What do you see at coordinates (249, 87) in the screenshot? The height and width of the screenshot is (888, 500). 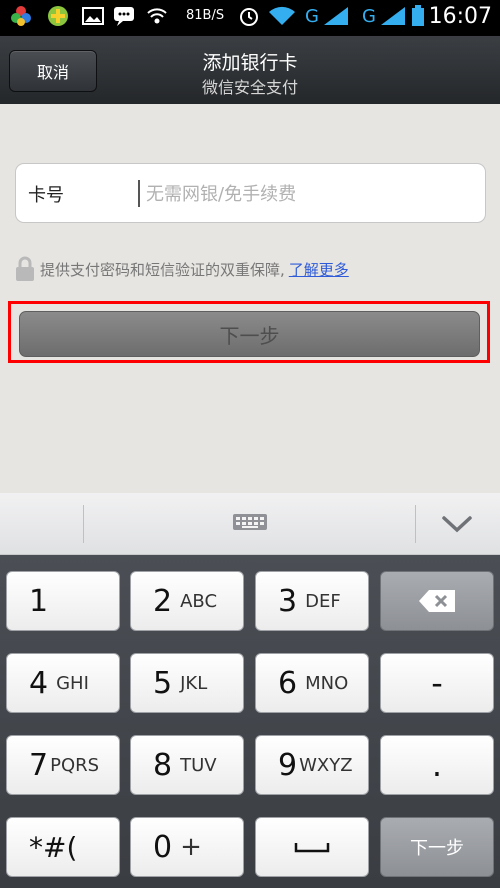 I see `page-subtitle: 微信安全支付` at bounding box center [249, 87].